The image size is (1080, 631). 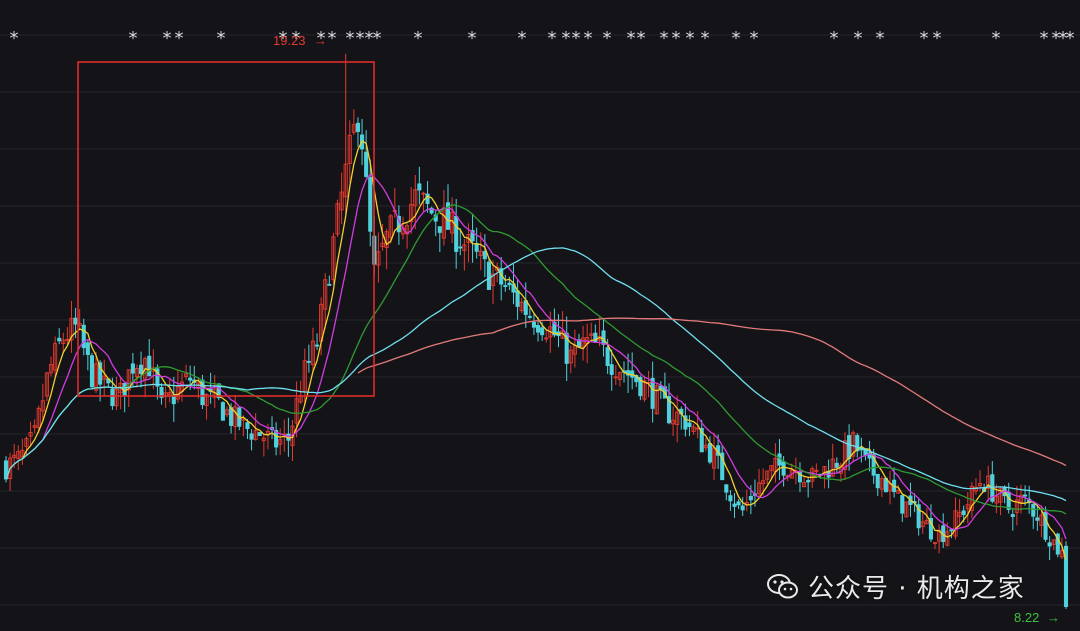 I want to click on min-price-label: 8.22, so click(x=1026, y=617).